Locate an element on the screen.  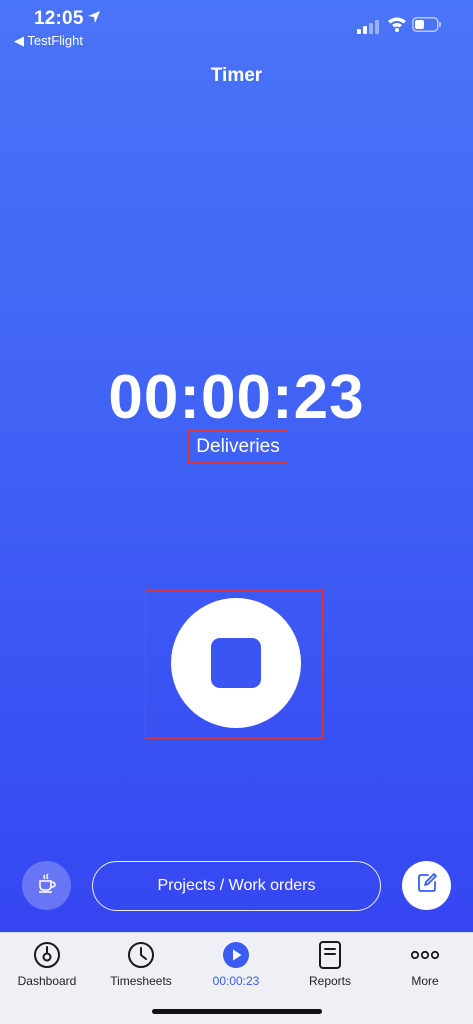
tab-label: 00:00:23 is located at coordinates (236, 981).